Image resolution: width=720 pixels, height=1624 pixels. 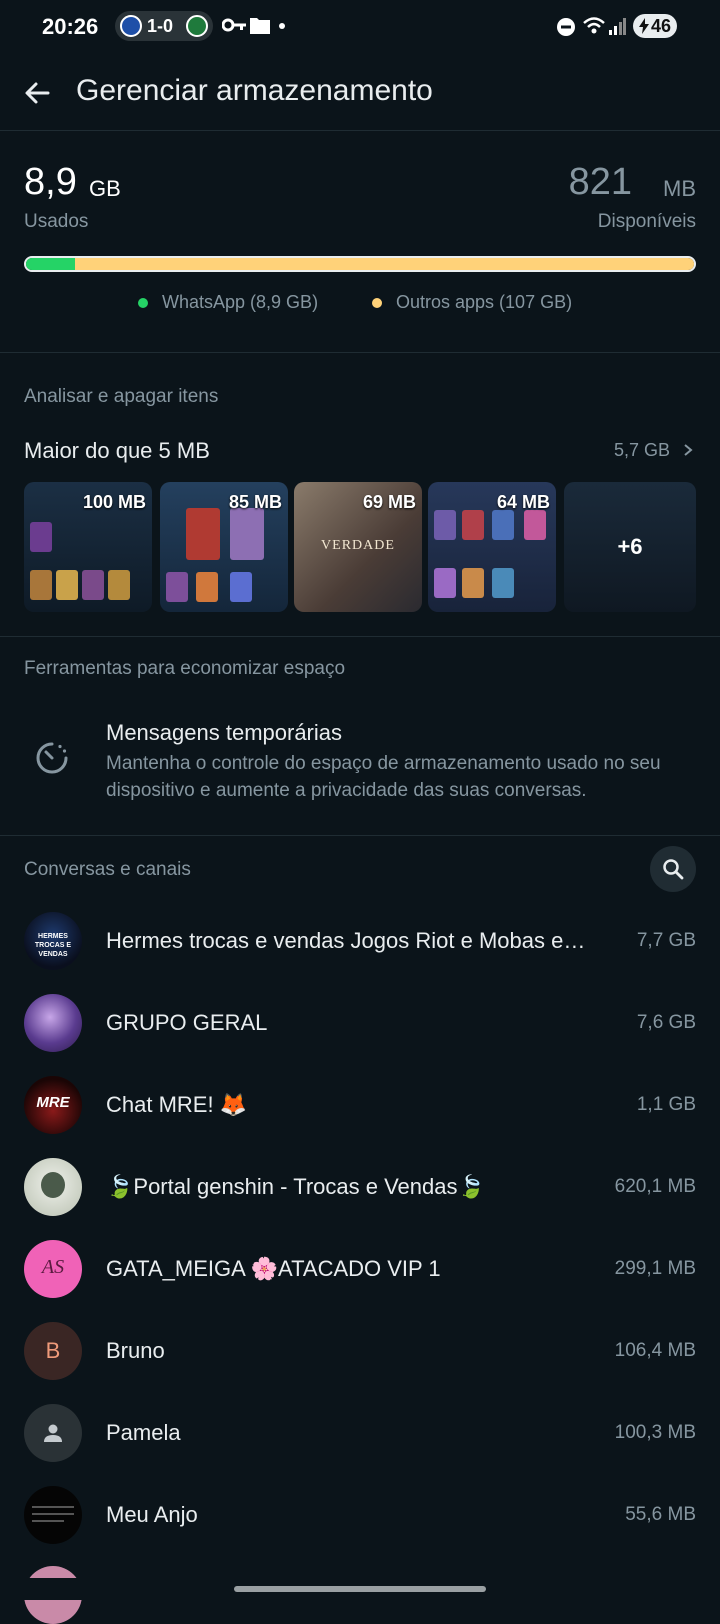 I want to click on avatar-logo-text: AS, so click(x=53, y=1267).